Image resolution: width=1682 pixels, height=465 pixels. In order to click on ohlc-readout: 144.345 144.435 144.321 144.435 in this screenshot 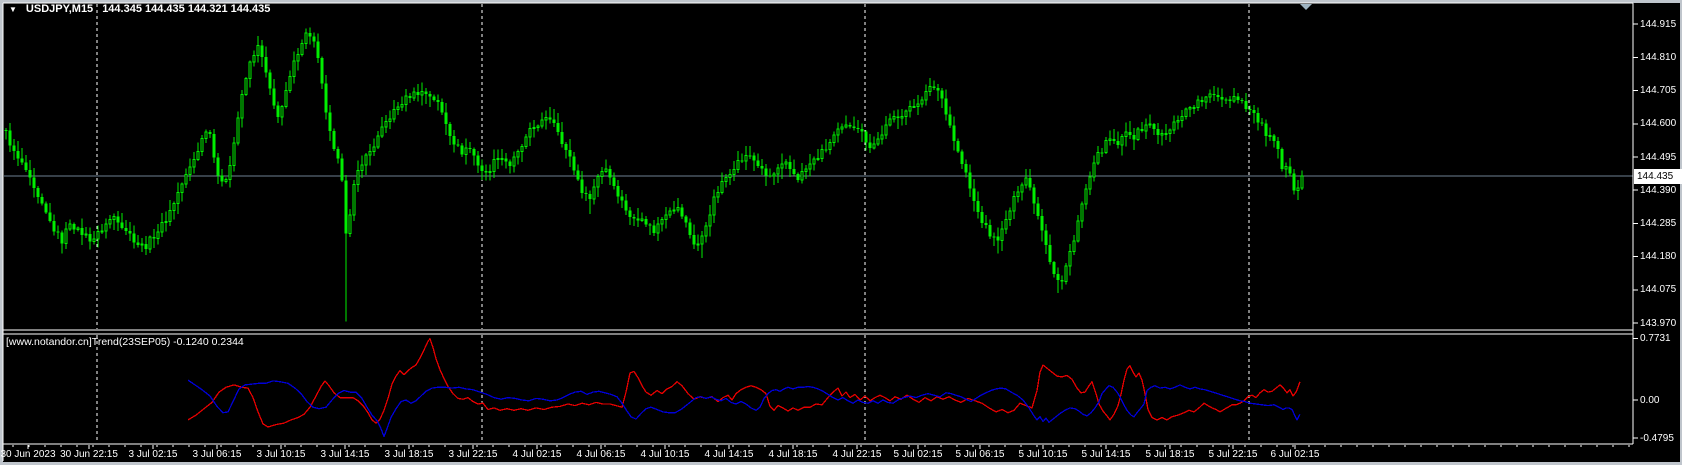, I will do `click(186, 9)`.